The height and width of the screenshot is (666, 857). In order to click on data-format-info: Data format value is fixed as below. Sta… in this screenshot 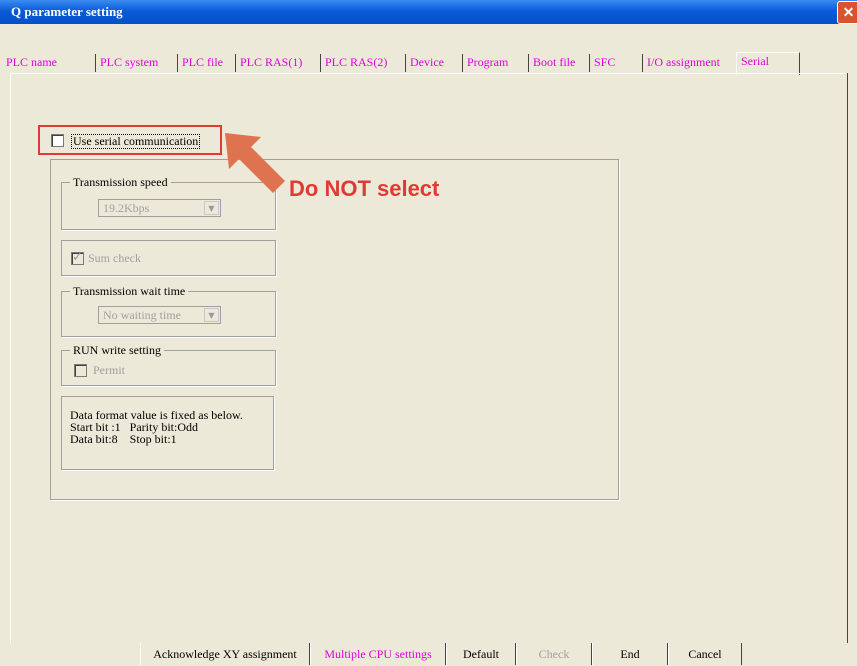, I will do `click(167, 433)`.